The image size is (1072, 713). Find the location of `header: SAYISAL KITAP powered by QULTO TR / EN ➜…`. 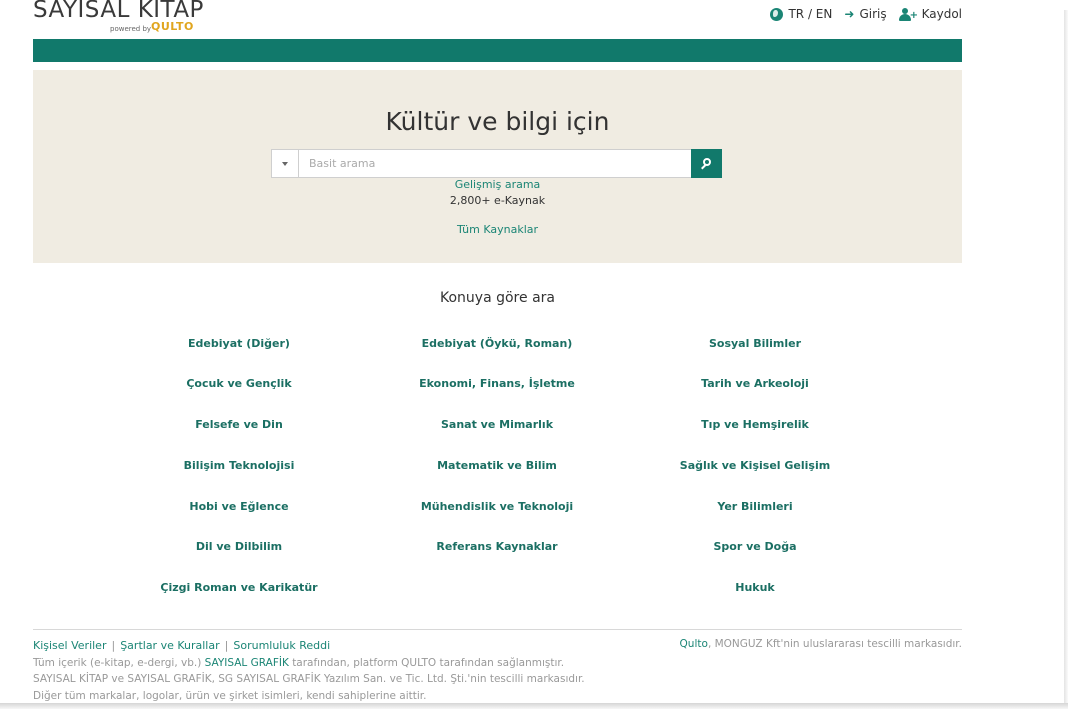

header: SAYISAL KITAP powered by QULTO TR / EN ➜… is located at coordinates (497, 18).